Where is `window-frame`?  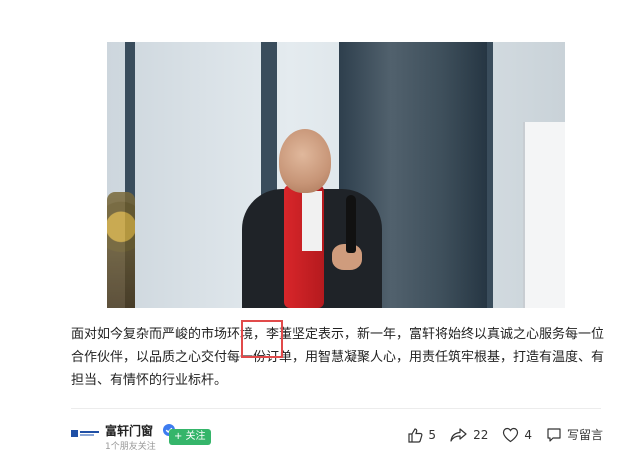
window-frame is located at coordinates (490, 175).